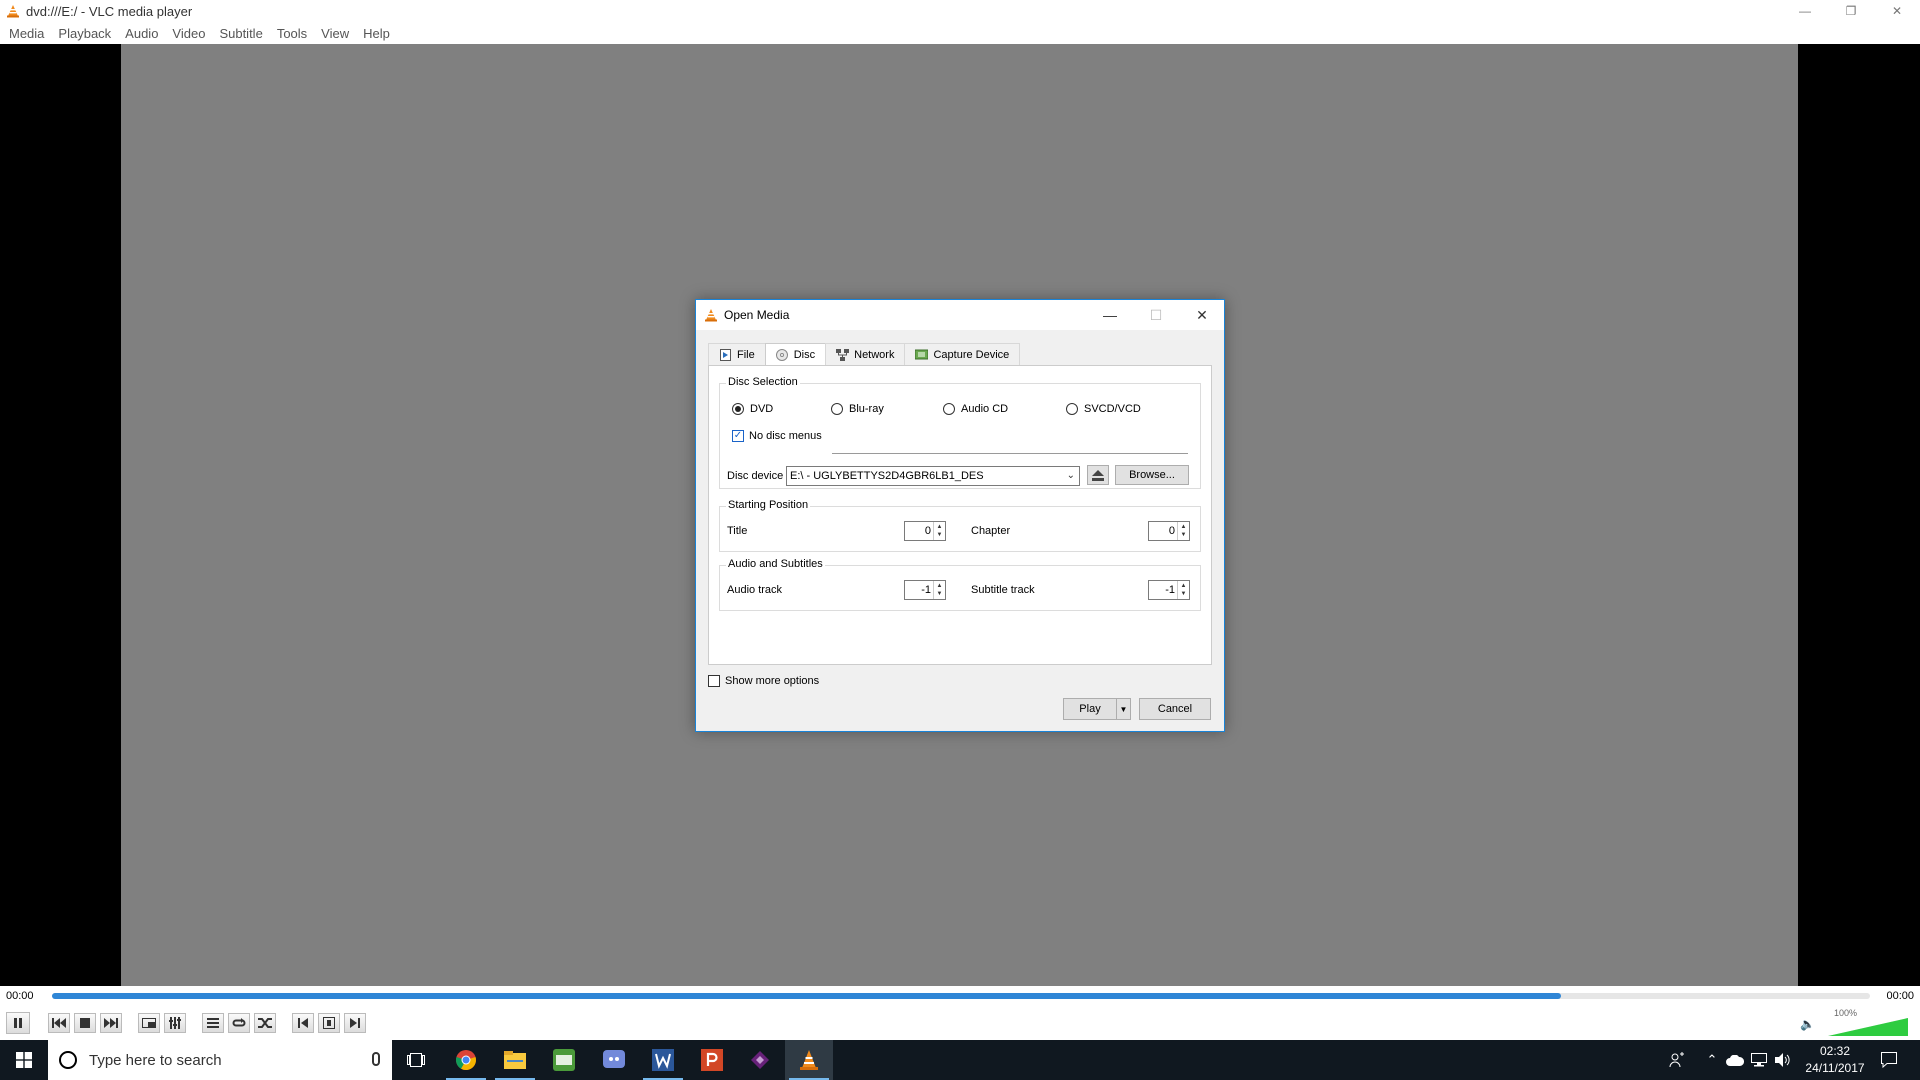  What do you see at coordinates (265, 1023) in the screenshot?
I see `random-button` at bounding box center [265, 1023].